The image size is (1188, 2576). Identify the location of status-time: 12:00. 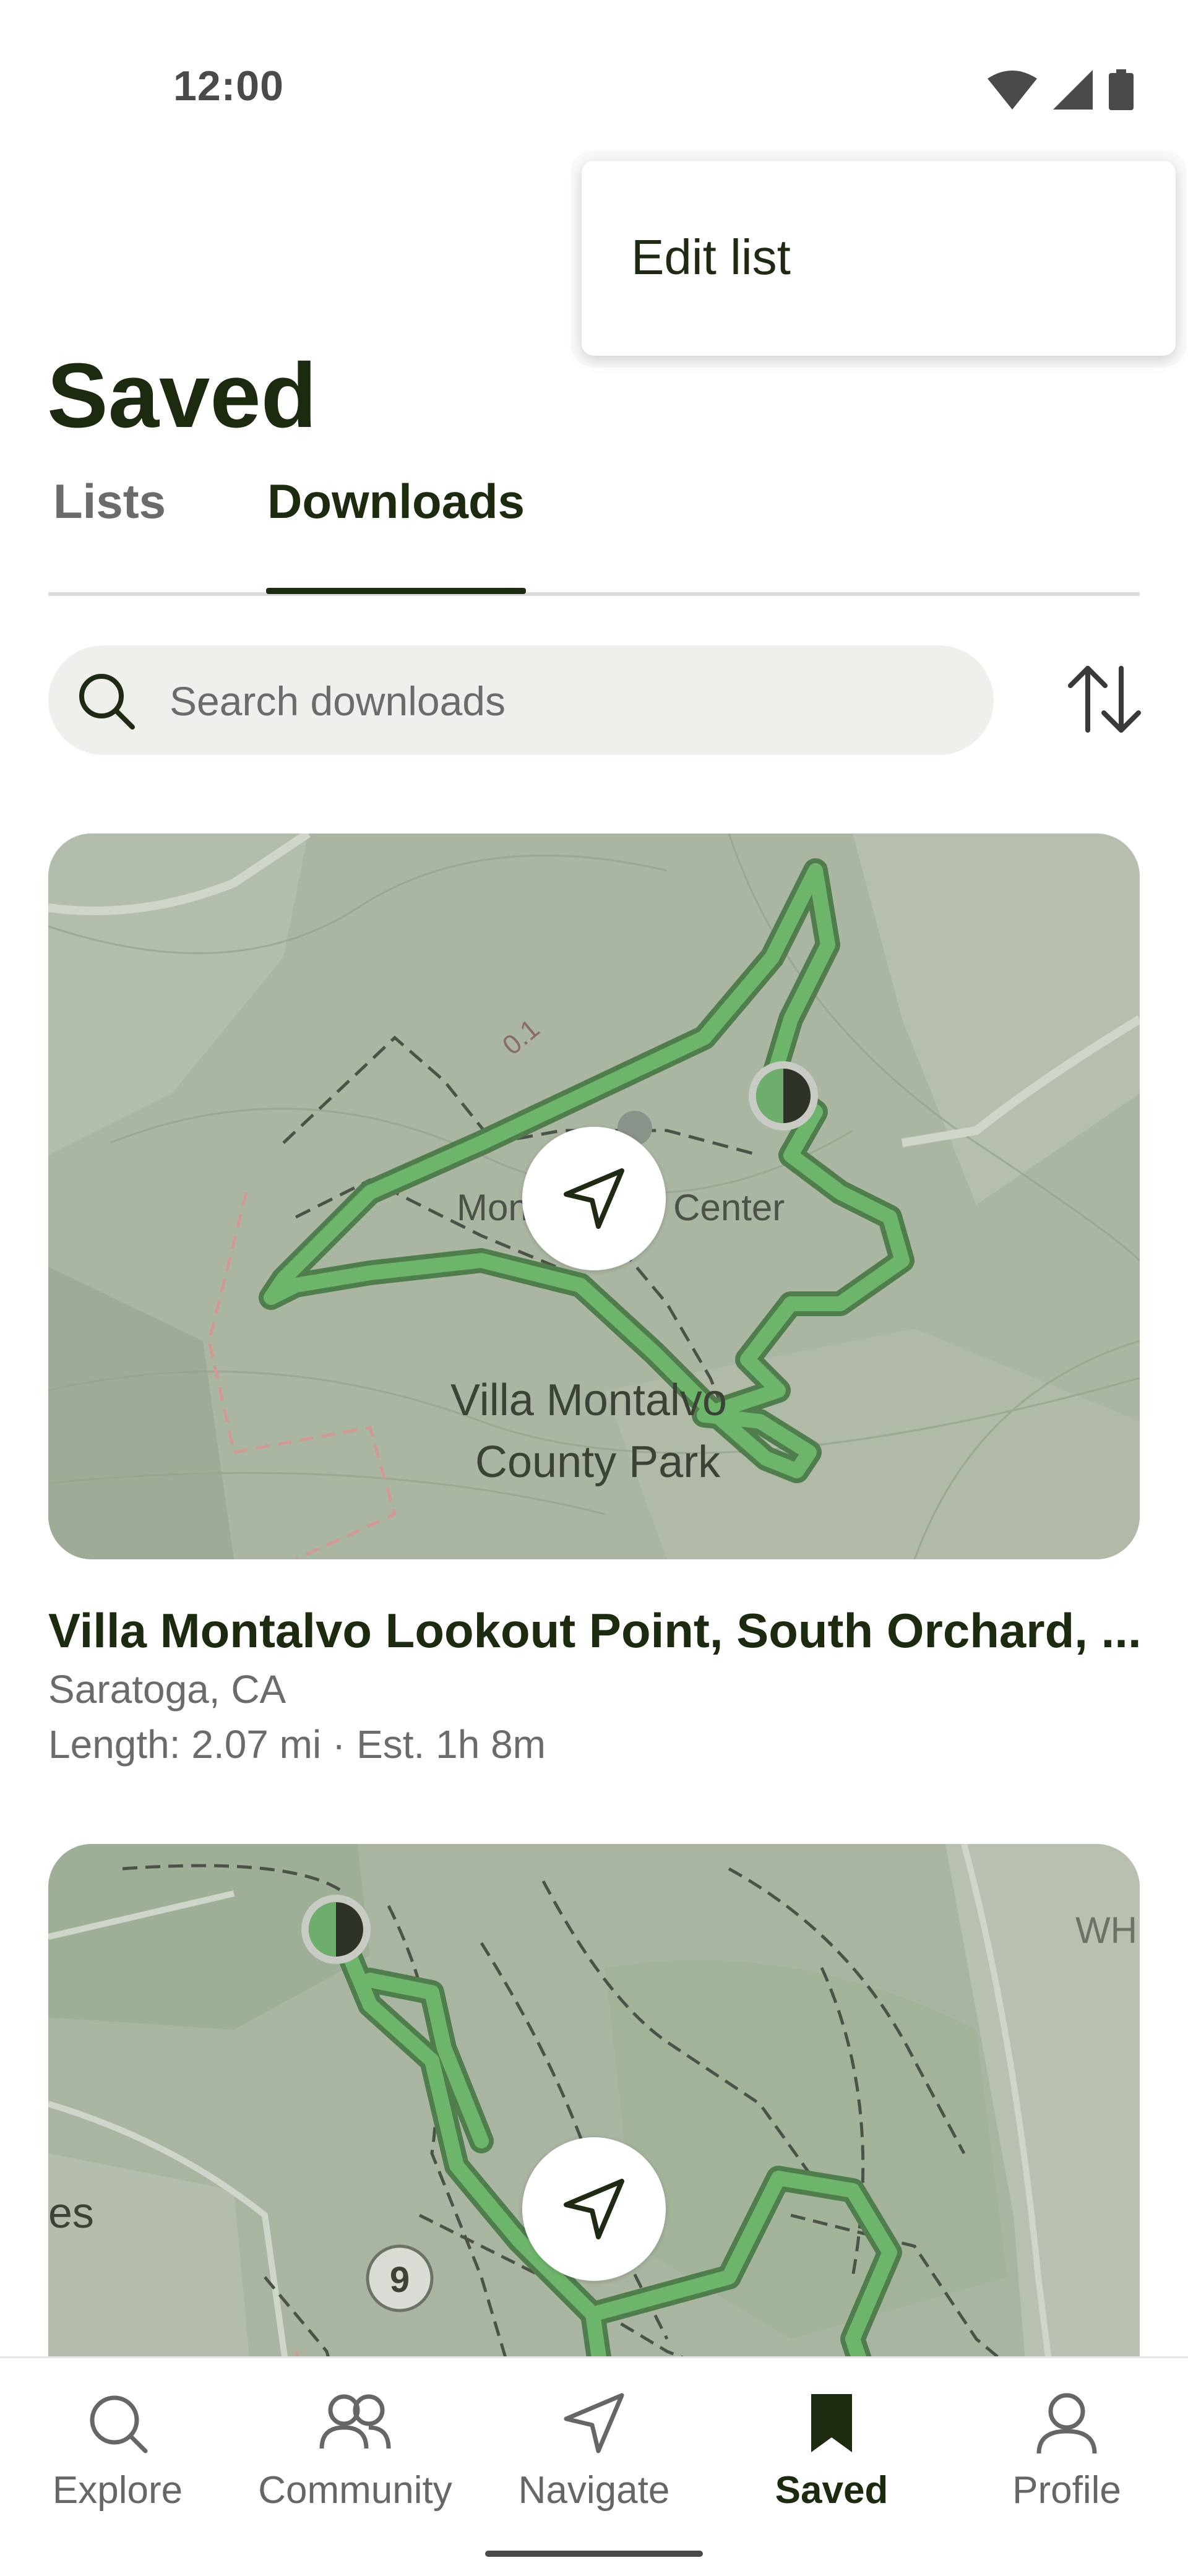
(228, 86).